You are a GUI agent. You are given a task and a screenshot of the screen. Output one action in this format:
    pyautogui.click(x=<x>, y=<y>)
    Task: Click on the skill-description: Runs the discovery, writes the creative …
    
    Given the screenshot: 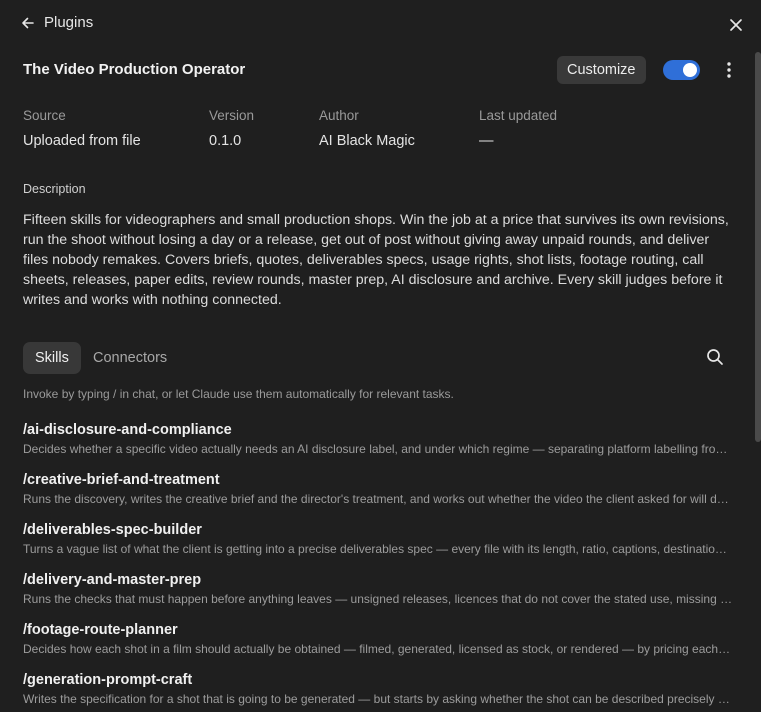 What is the action you would take?
    pyautogui.click(x=378, y=499)
    